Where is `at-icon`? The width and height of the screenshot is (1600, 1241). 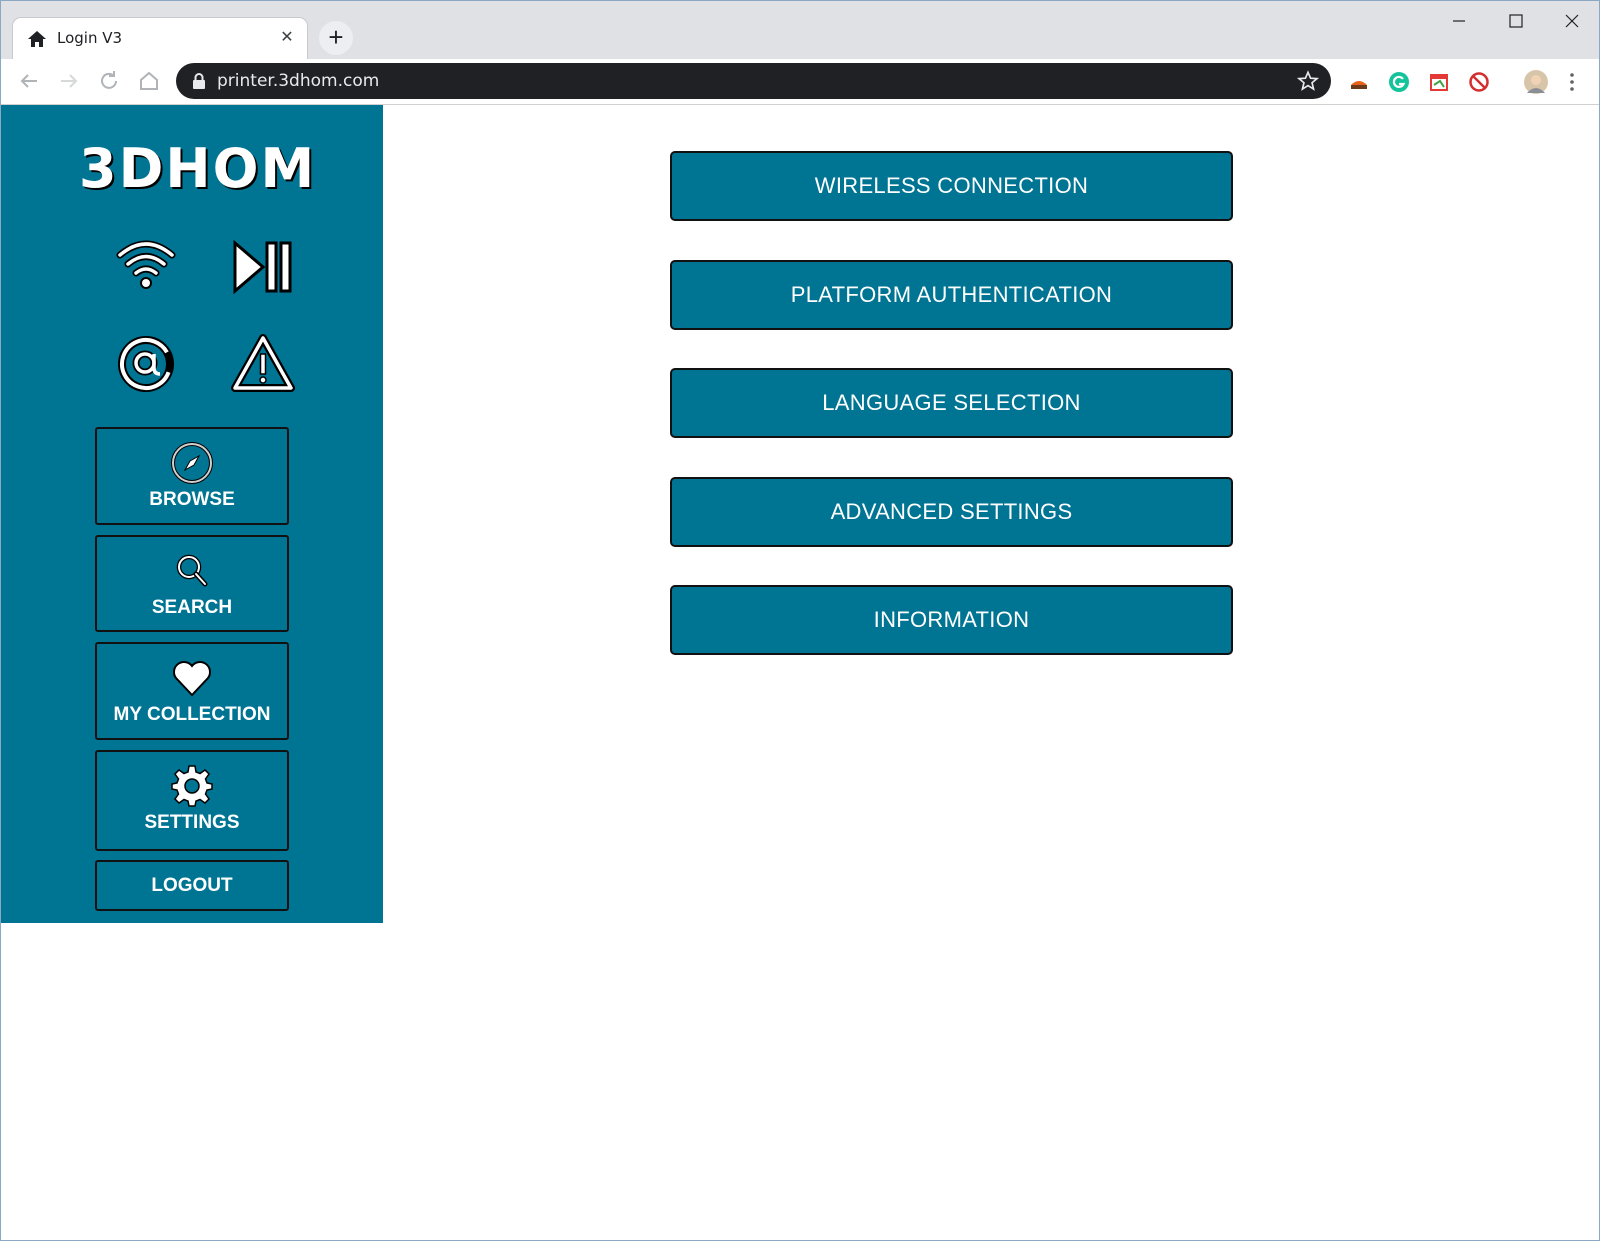 at-icon is located at coordinates (146, 364).